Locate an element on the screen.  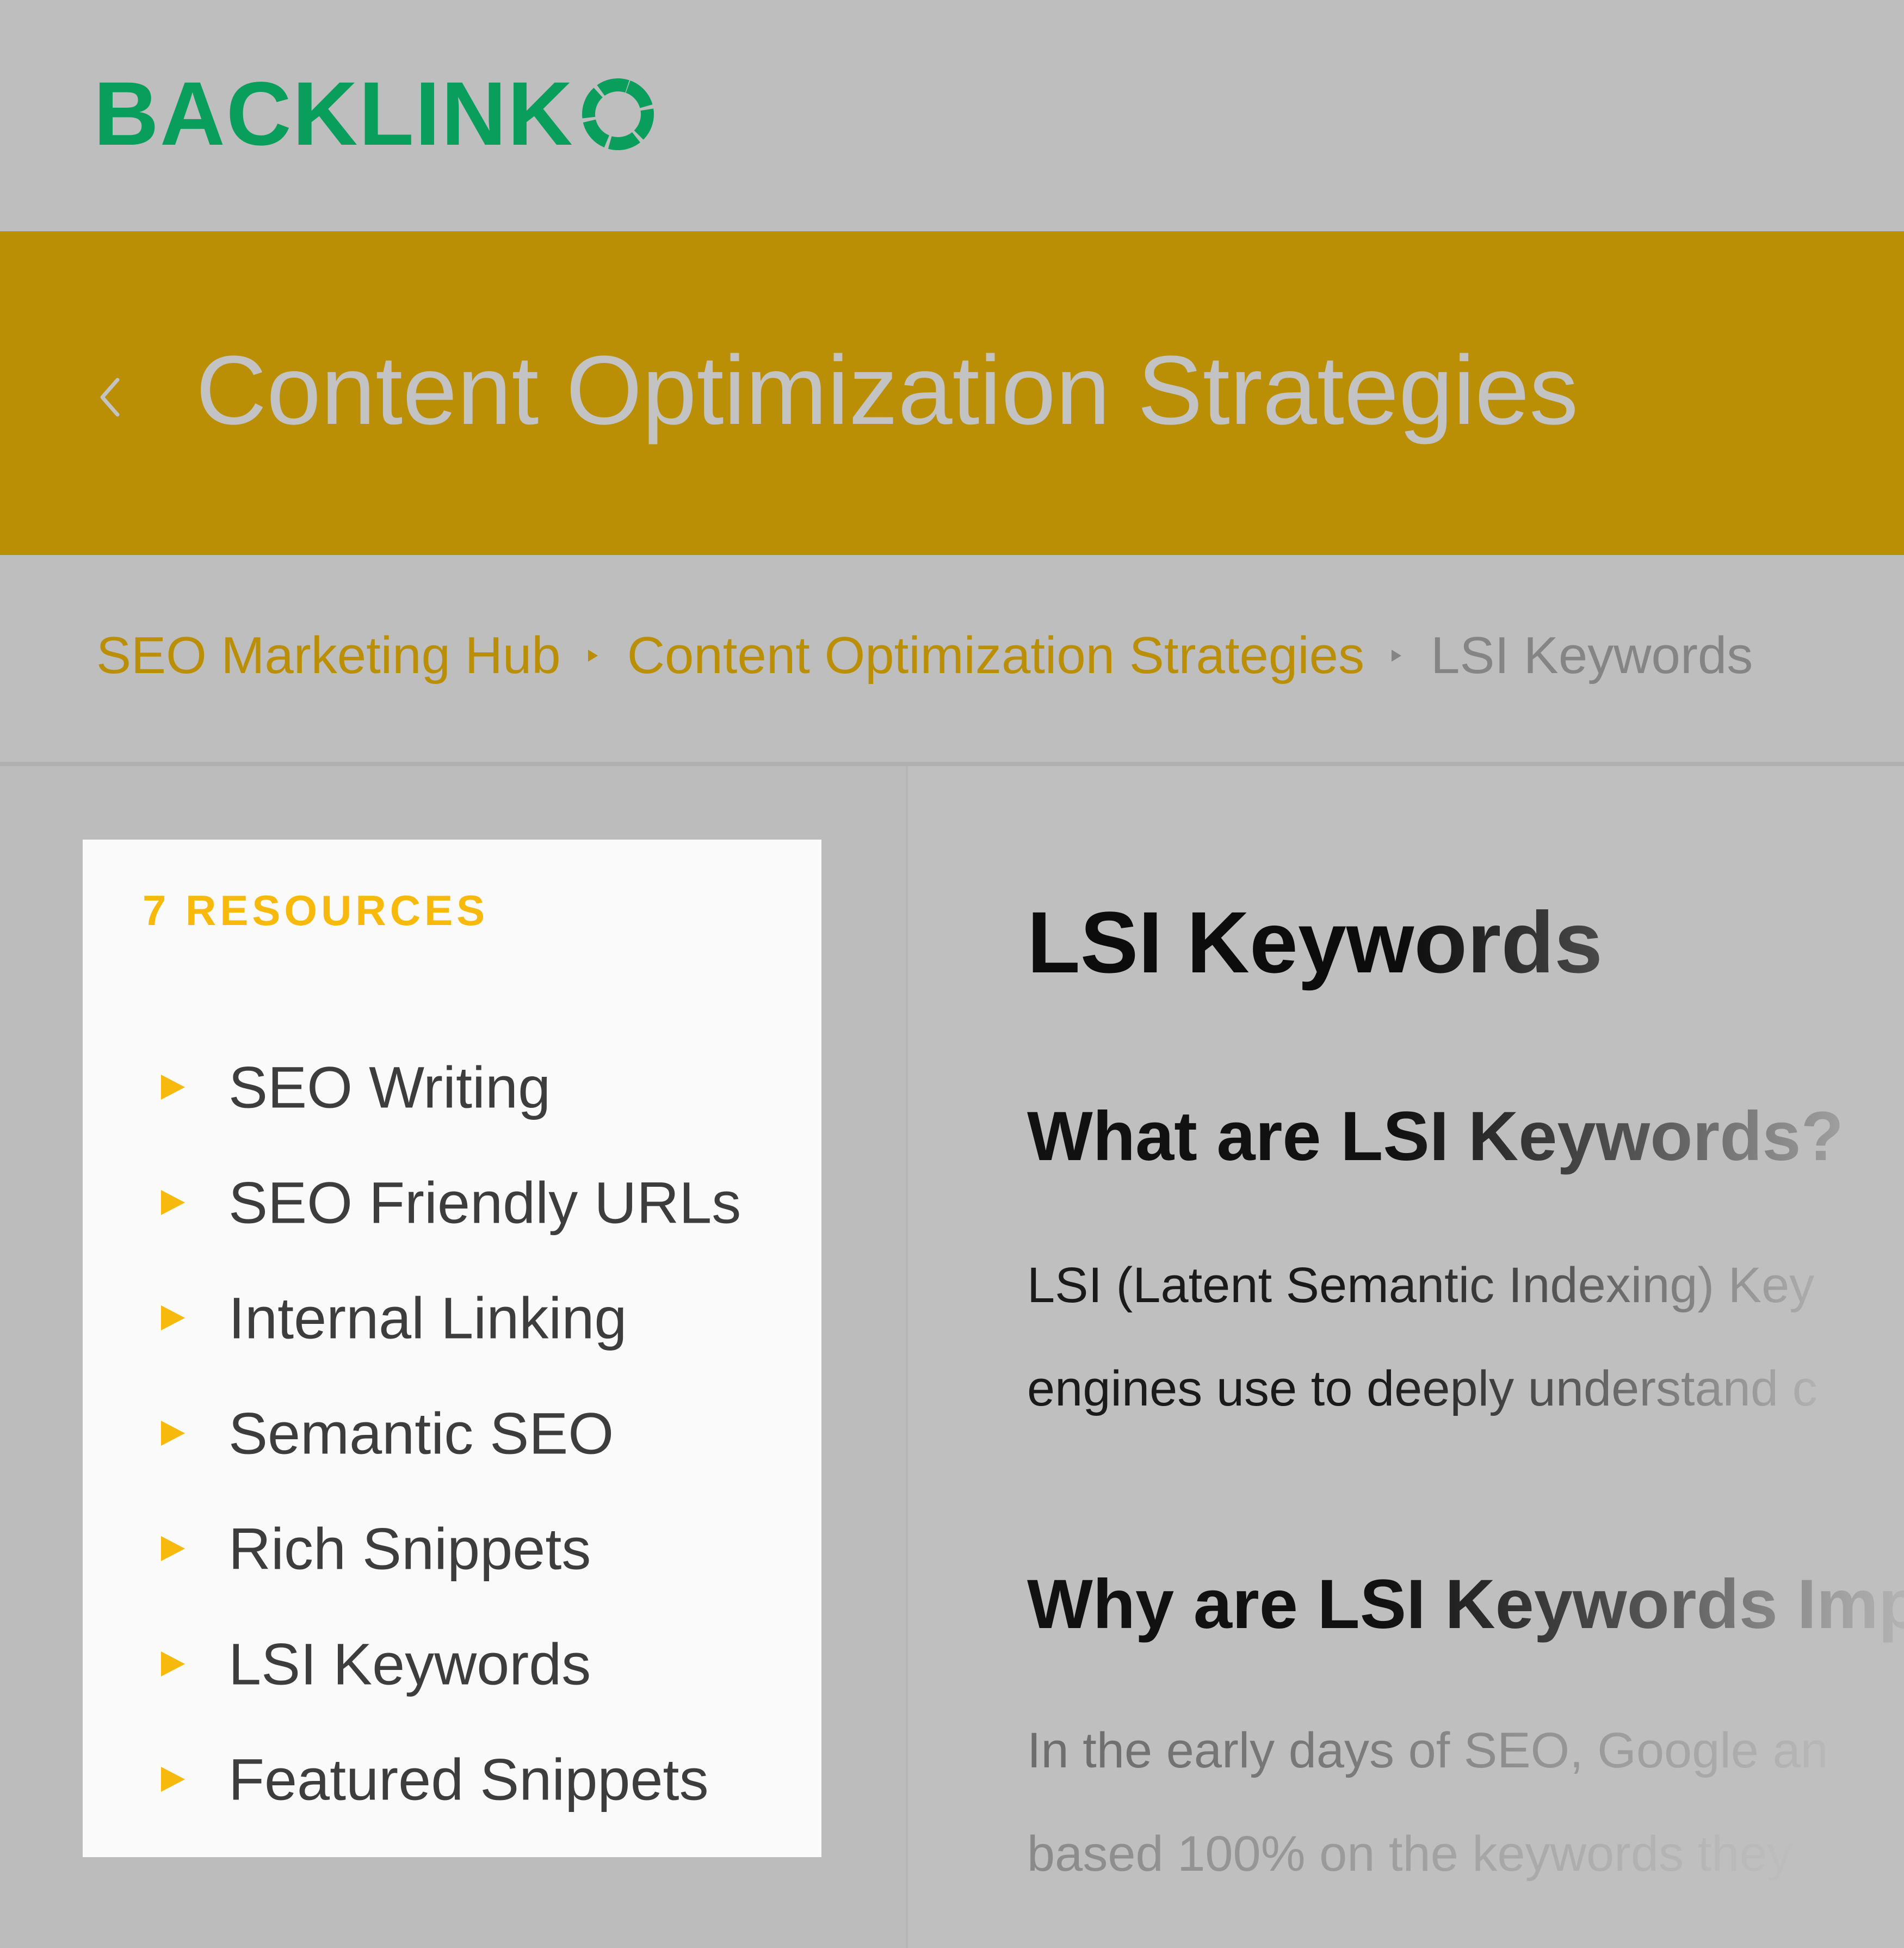
resource-item-lsi-keywords: LSI Keywords is located at coordinates (452, 1664).